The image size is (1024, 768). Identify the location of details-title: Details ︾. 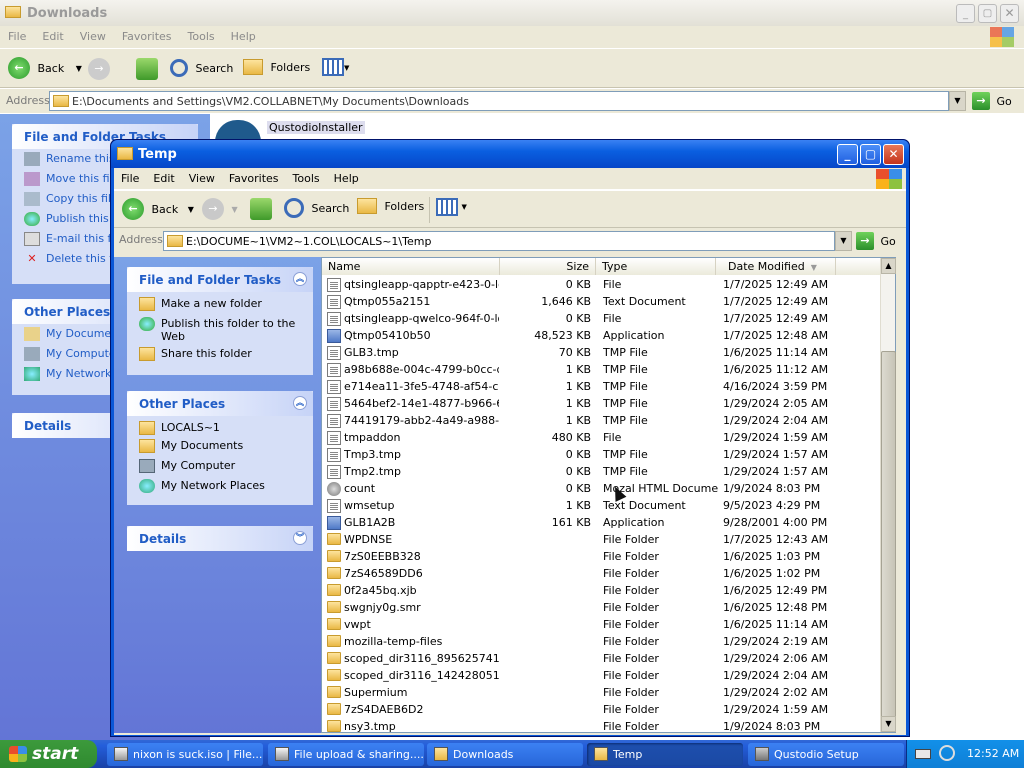
(220, 538).